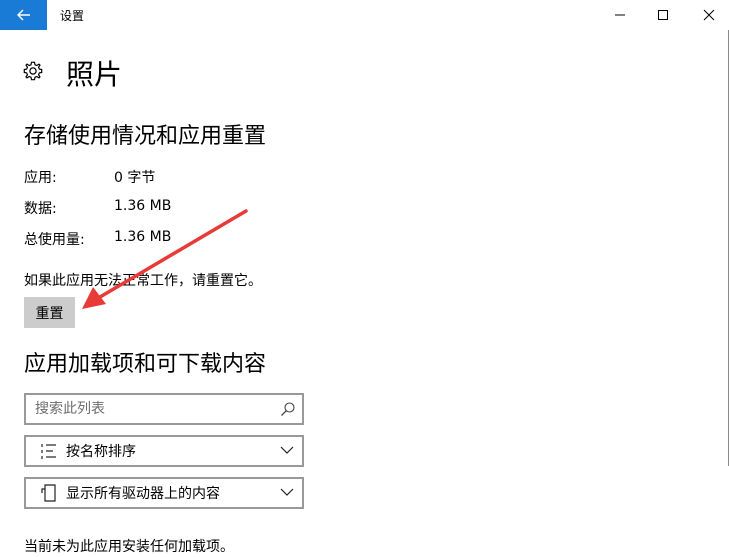  Describe the element at coordinates (288, 409) in the screenshot. I see `search-icon` at that location.